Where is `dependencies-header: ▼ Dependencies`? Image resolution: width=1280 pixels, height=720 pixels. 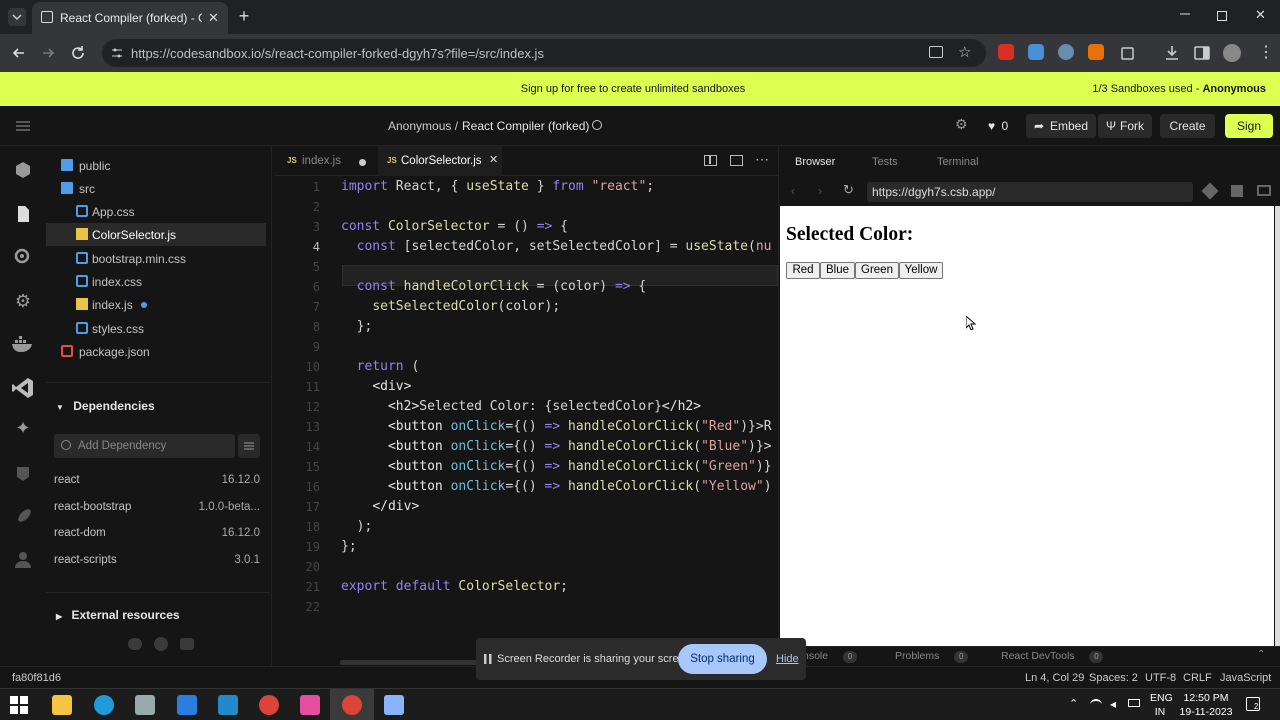
dependencies-header: ▼ Dependencies is located at coordinates (105, 406).